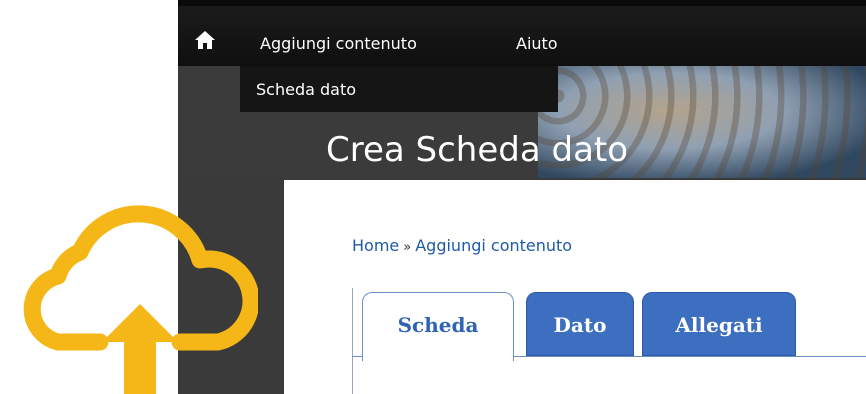  What do you see at coordinates (338, 43) in the screenshot?
I see `toolbar-link-add-content: Aggiungi contenuto` at bounding box center [338, 43].